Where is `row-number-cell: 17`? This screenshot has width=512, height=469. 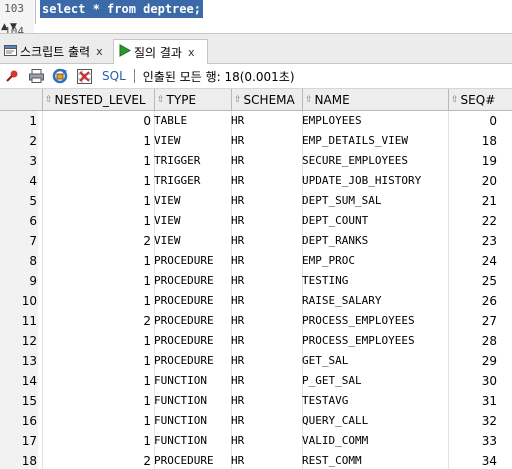
row-number-cell: 17 is located at coordinates (19, 441).